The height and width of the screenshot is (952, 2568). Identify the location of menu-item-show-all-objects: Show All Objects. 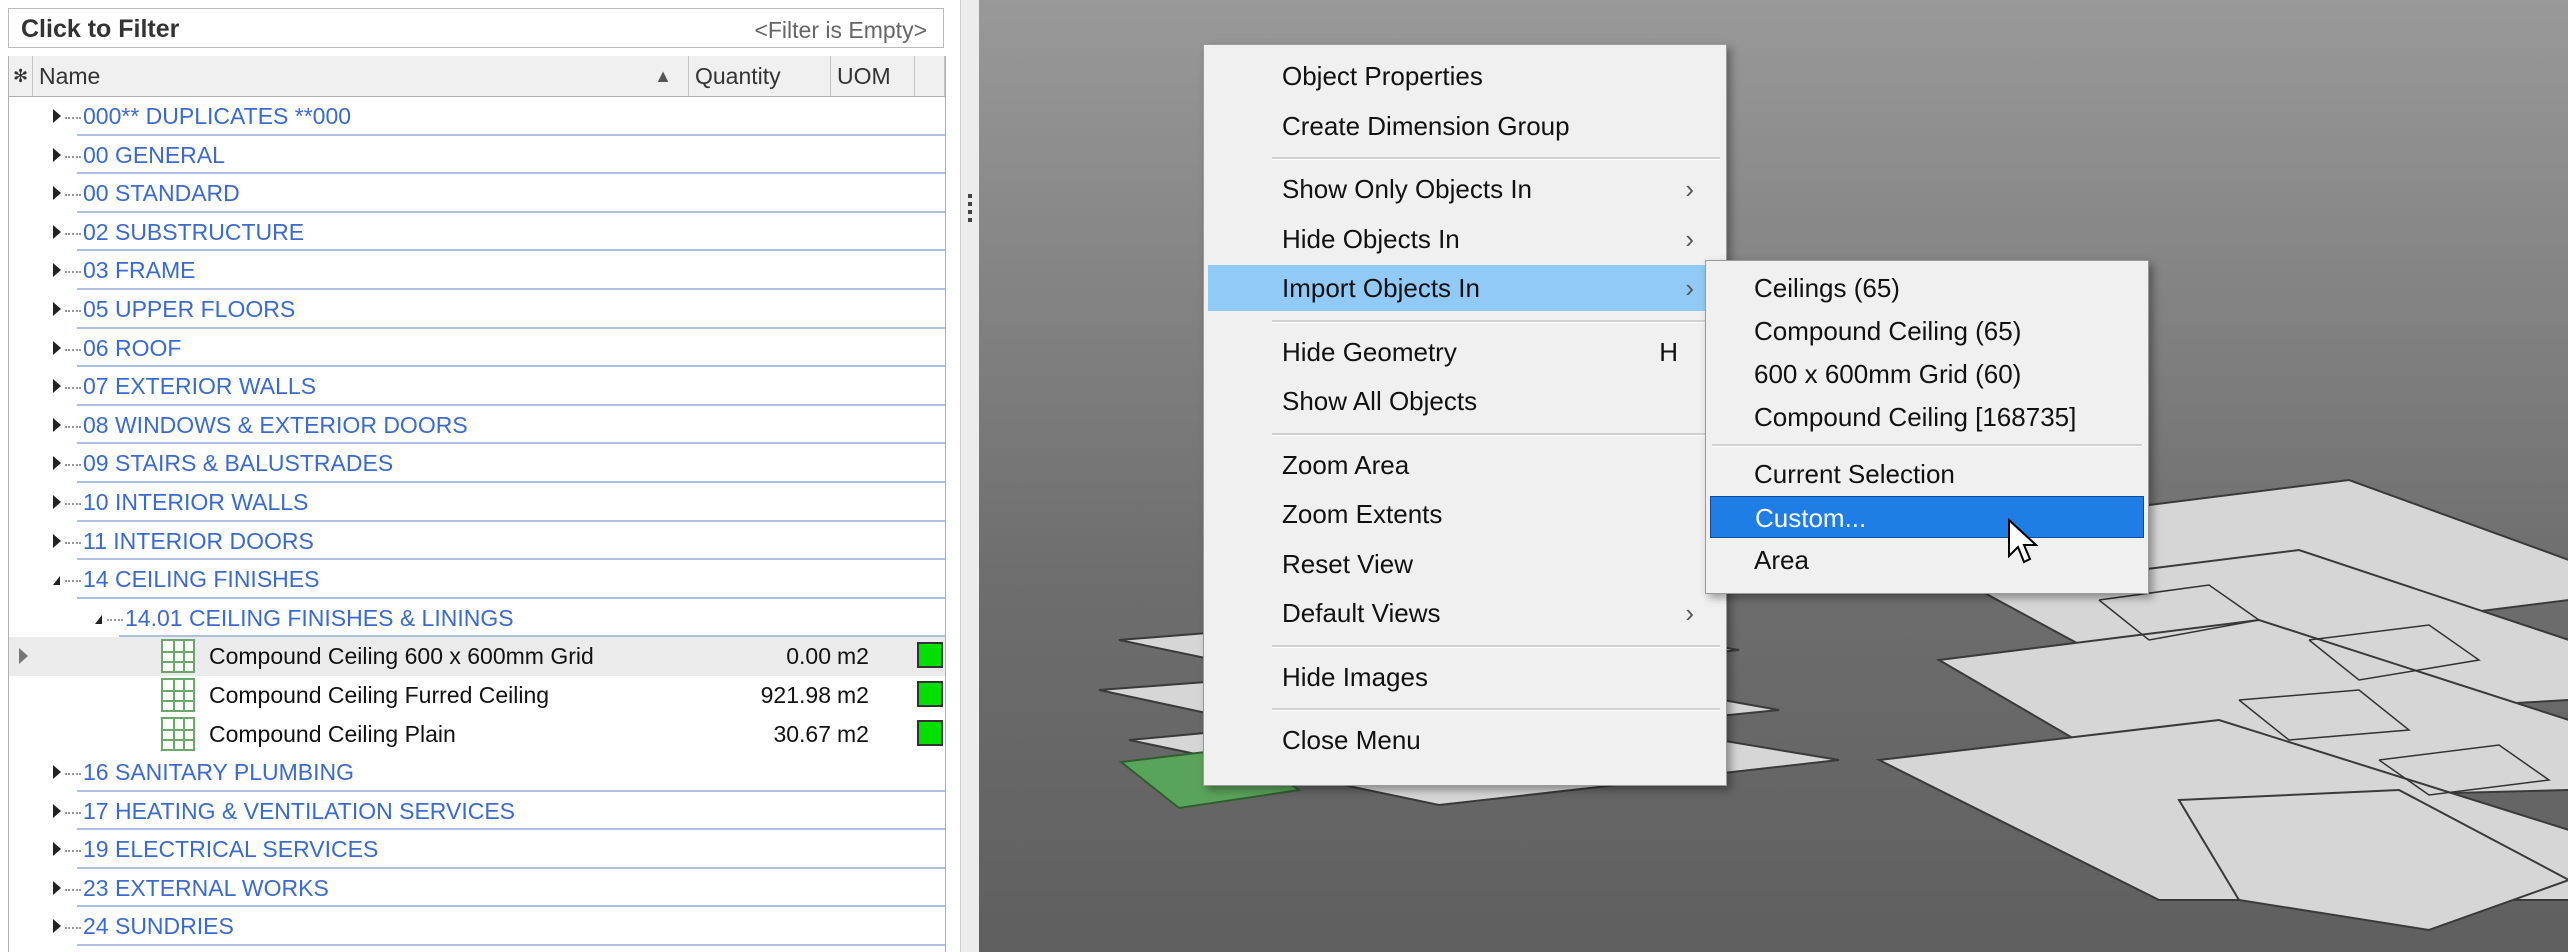
(1465, 401).